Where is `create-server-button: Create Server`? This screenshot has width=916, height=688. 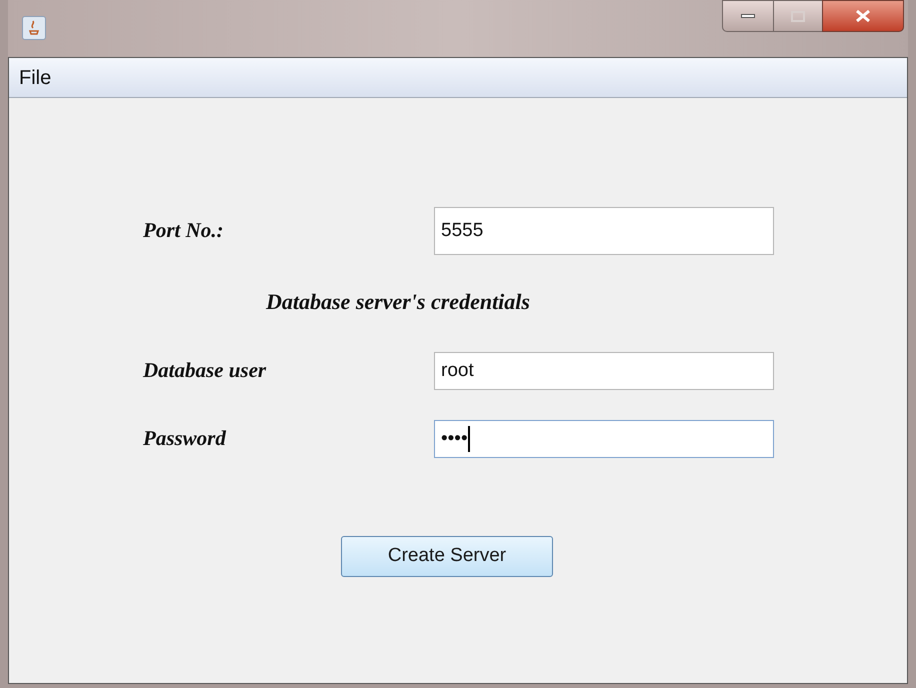
create-server-button: Create Server is located at coordinates (447, 556).